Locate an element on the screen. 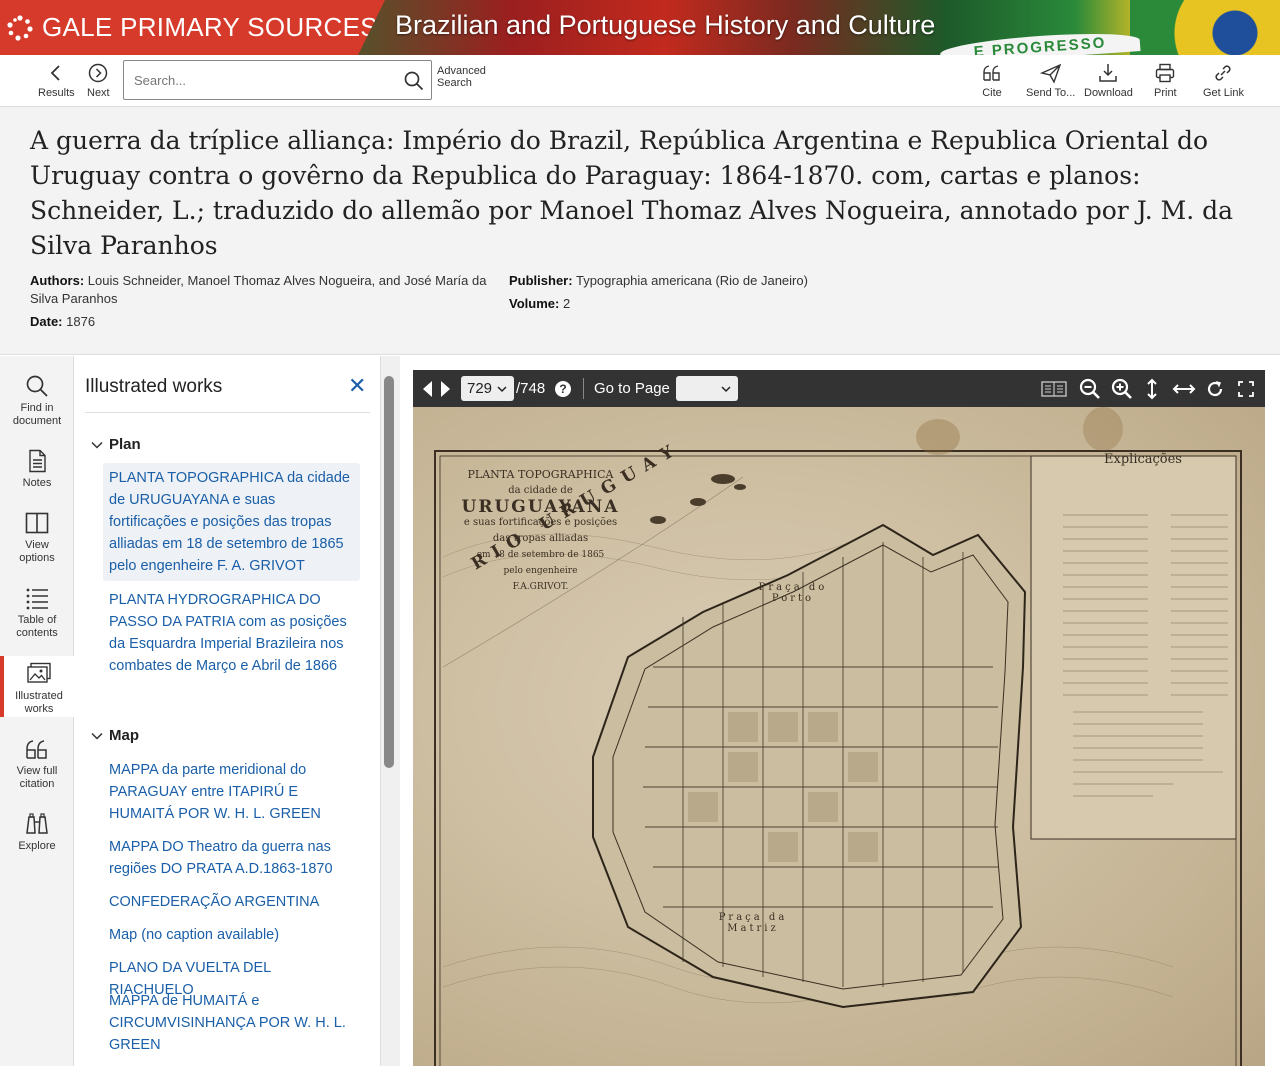  panel-scrollbar-thumb is located at coordinates (389, 572).